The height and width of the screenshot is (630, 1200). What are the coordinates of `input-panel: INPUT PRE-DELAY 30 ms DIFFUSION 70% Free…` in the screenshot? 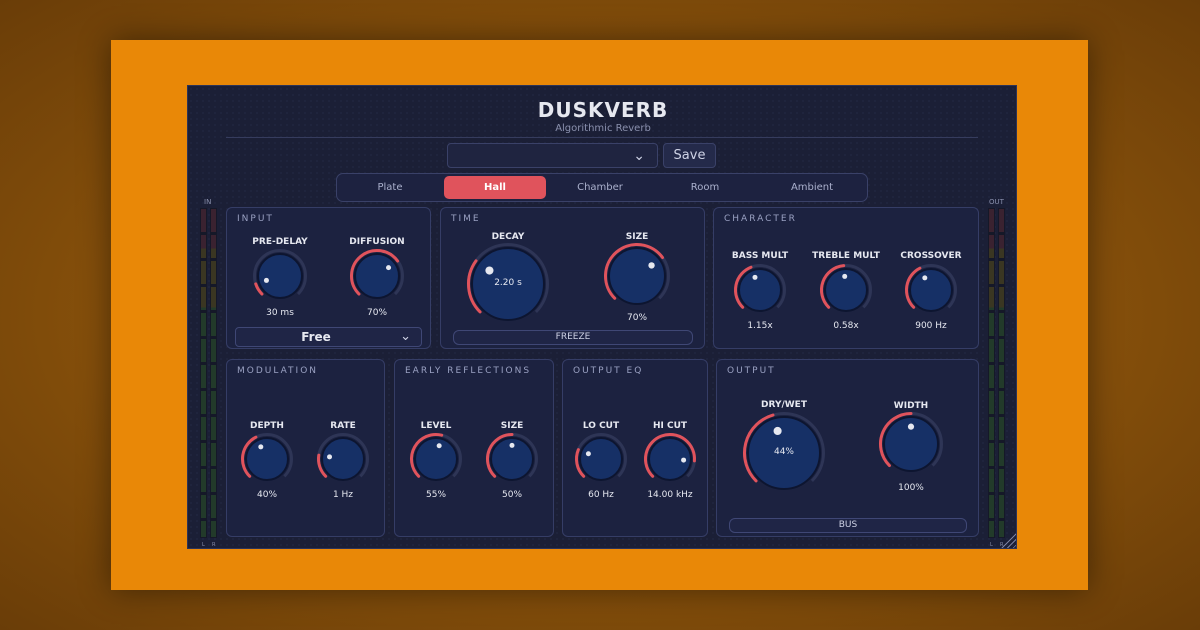 It's located at (328, 278).